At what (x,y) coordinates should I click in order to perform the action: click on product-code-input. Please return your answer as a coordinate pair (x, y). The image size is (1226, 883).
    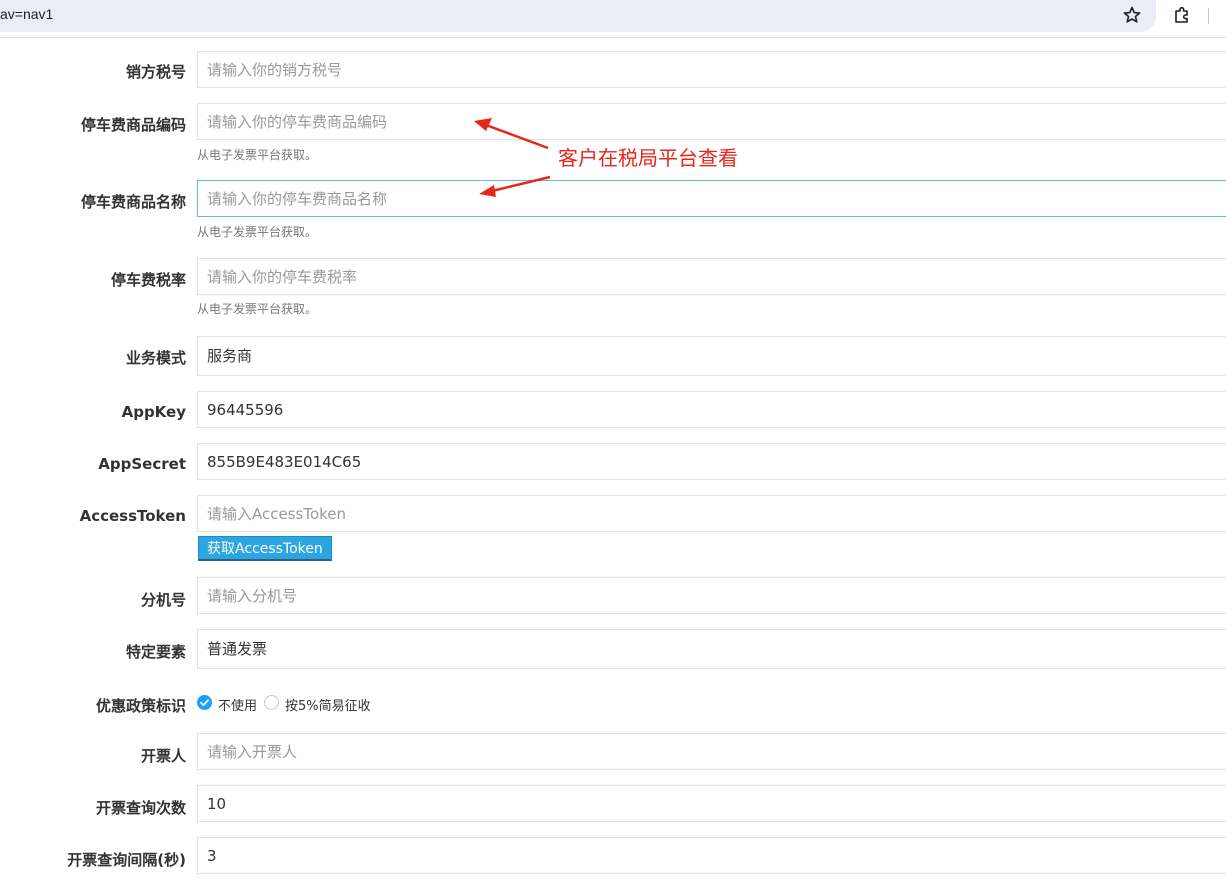
    Looking at the image, I should click on (711, 121).